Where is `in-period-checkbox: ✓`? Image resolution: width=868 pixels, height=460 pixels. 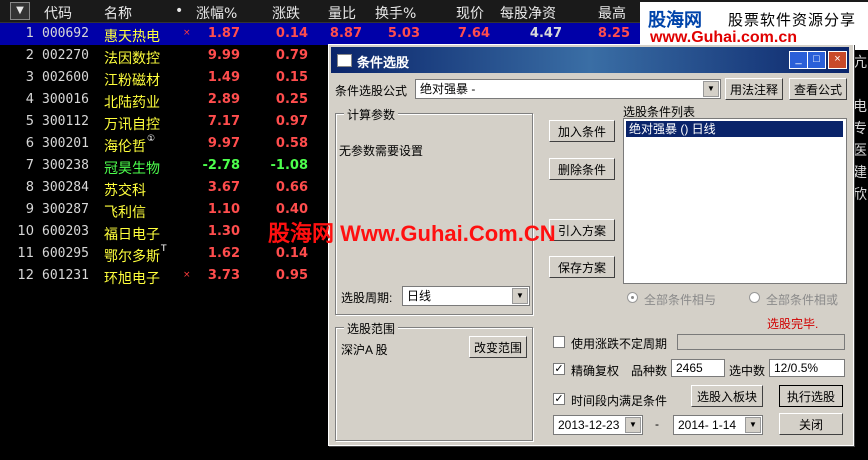
in-period-checkbox: ✓ is located at coordinates (559, 399).